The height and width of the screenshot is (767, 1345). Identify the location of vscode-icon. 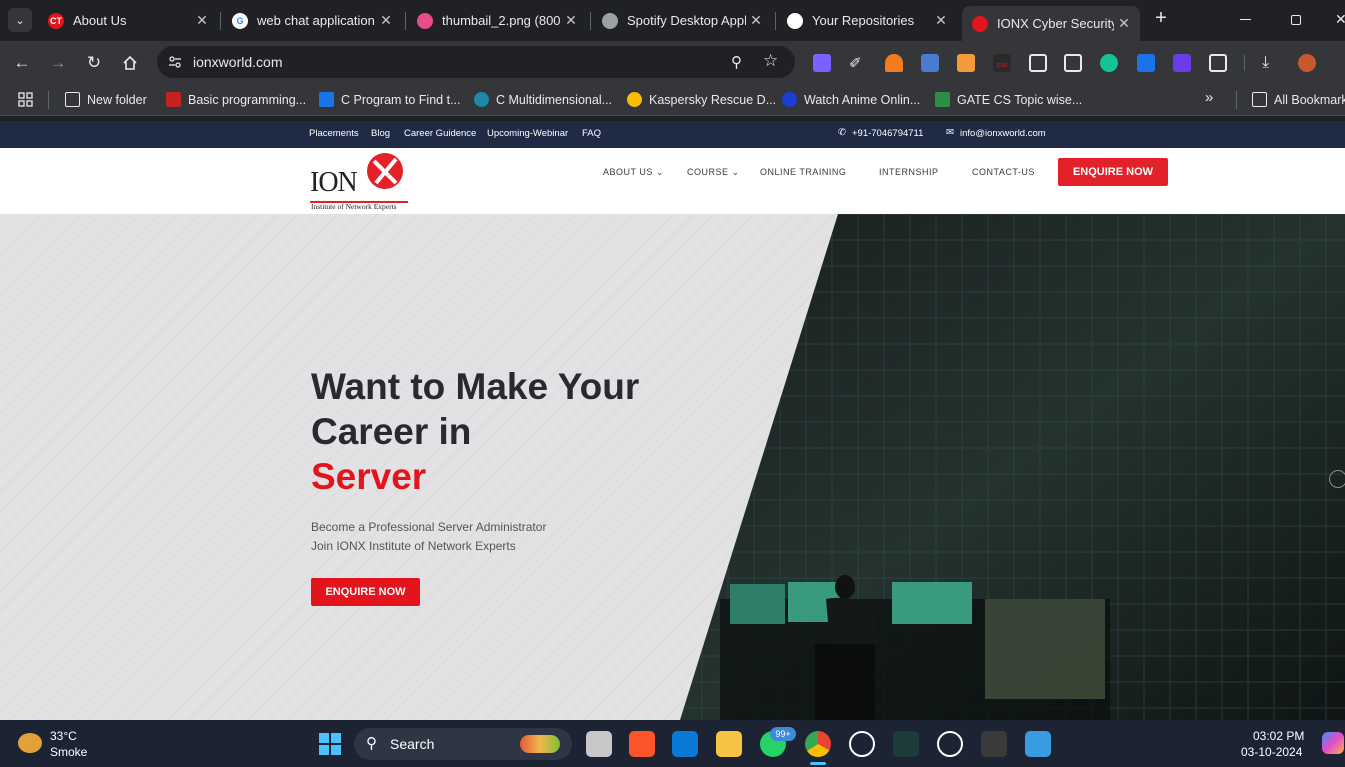
(685, 744).